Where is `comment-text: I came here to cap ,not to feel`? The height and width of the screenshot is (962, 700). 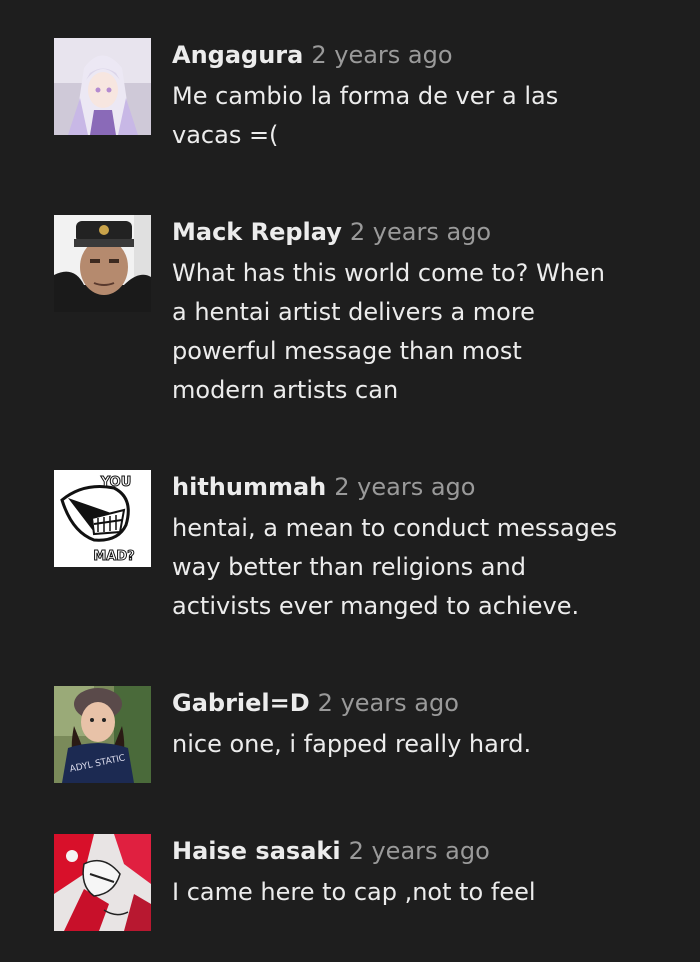
comment-text: I came here to cap ,not to feel is located at coordinates (412, 892).